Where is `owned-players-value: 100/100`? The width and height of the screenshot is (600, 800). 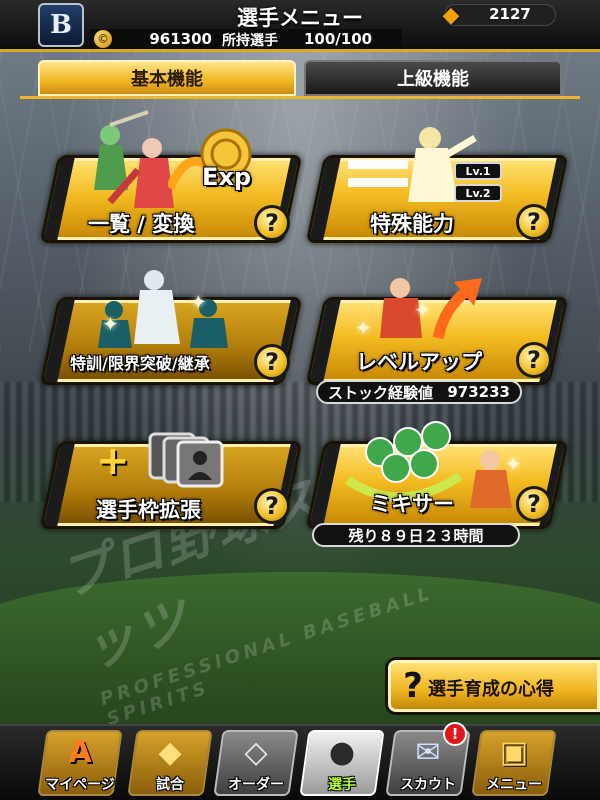
owned-players-value: 100/100 is located at coordinates (338, 39).